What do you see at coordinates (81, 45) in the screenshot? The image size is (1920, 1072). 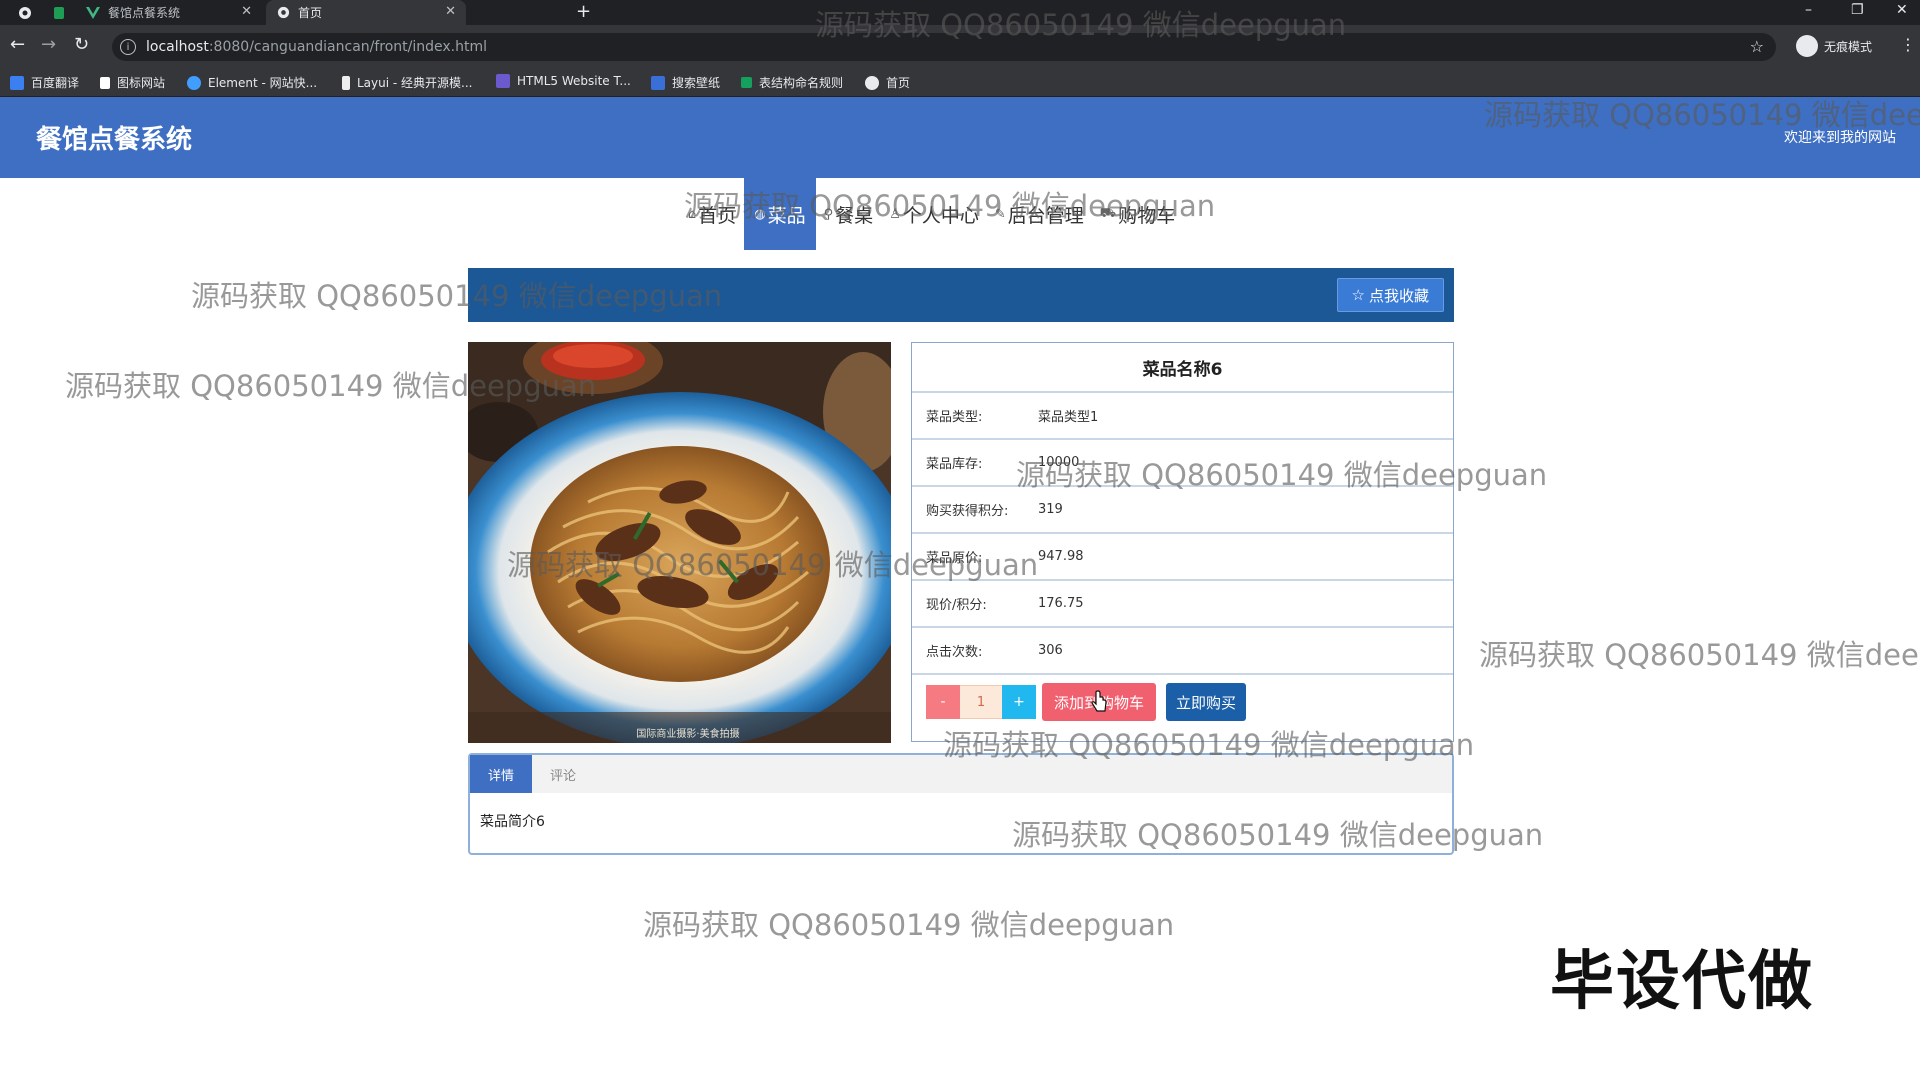 I see `reload-icon: ↻` at bounding box center [81, 45].